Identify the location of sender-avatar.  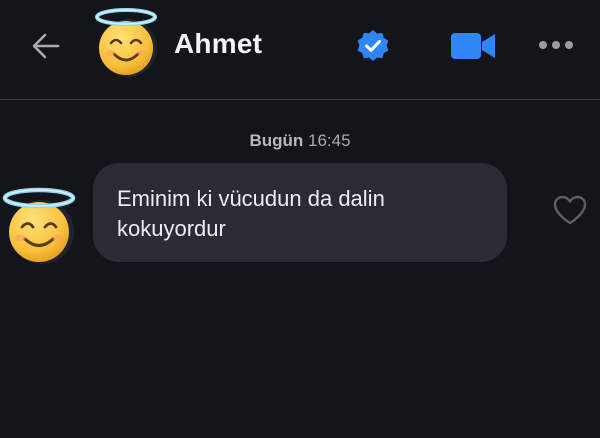
(40, 225).